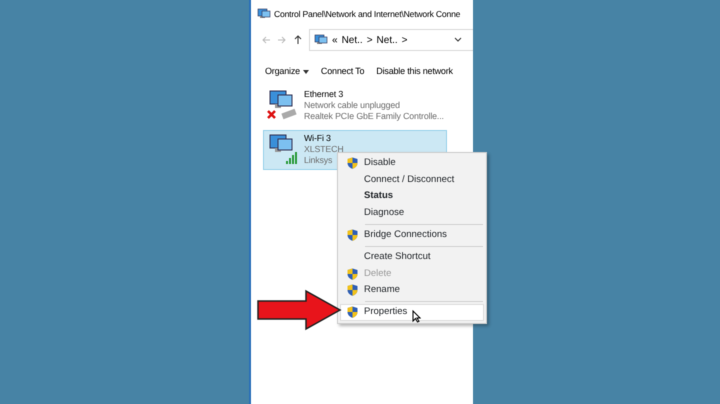 Image resolution: width=720 pixels, height=404 pixels. I want to click on up-icon, so click(298, 40).